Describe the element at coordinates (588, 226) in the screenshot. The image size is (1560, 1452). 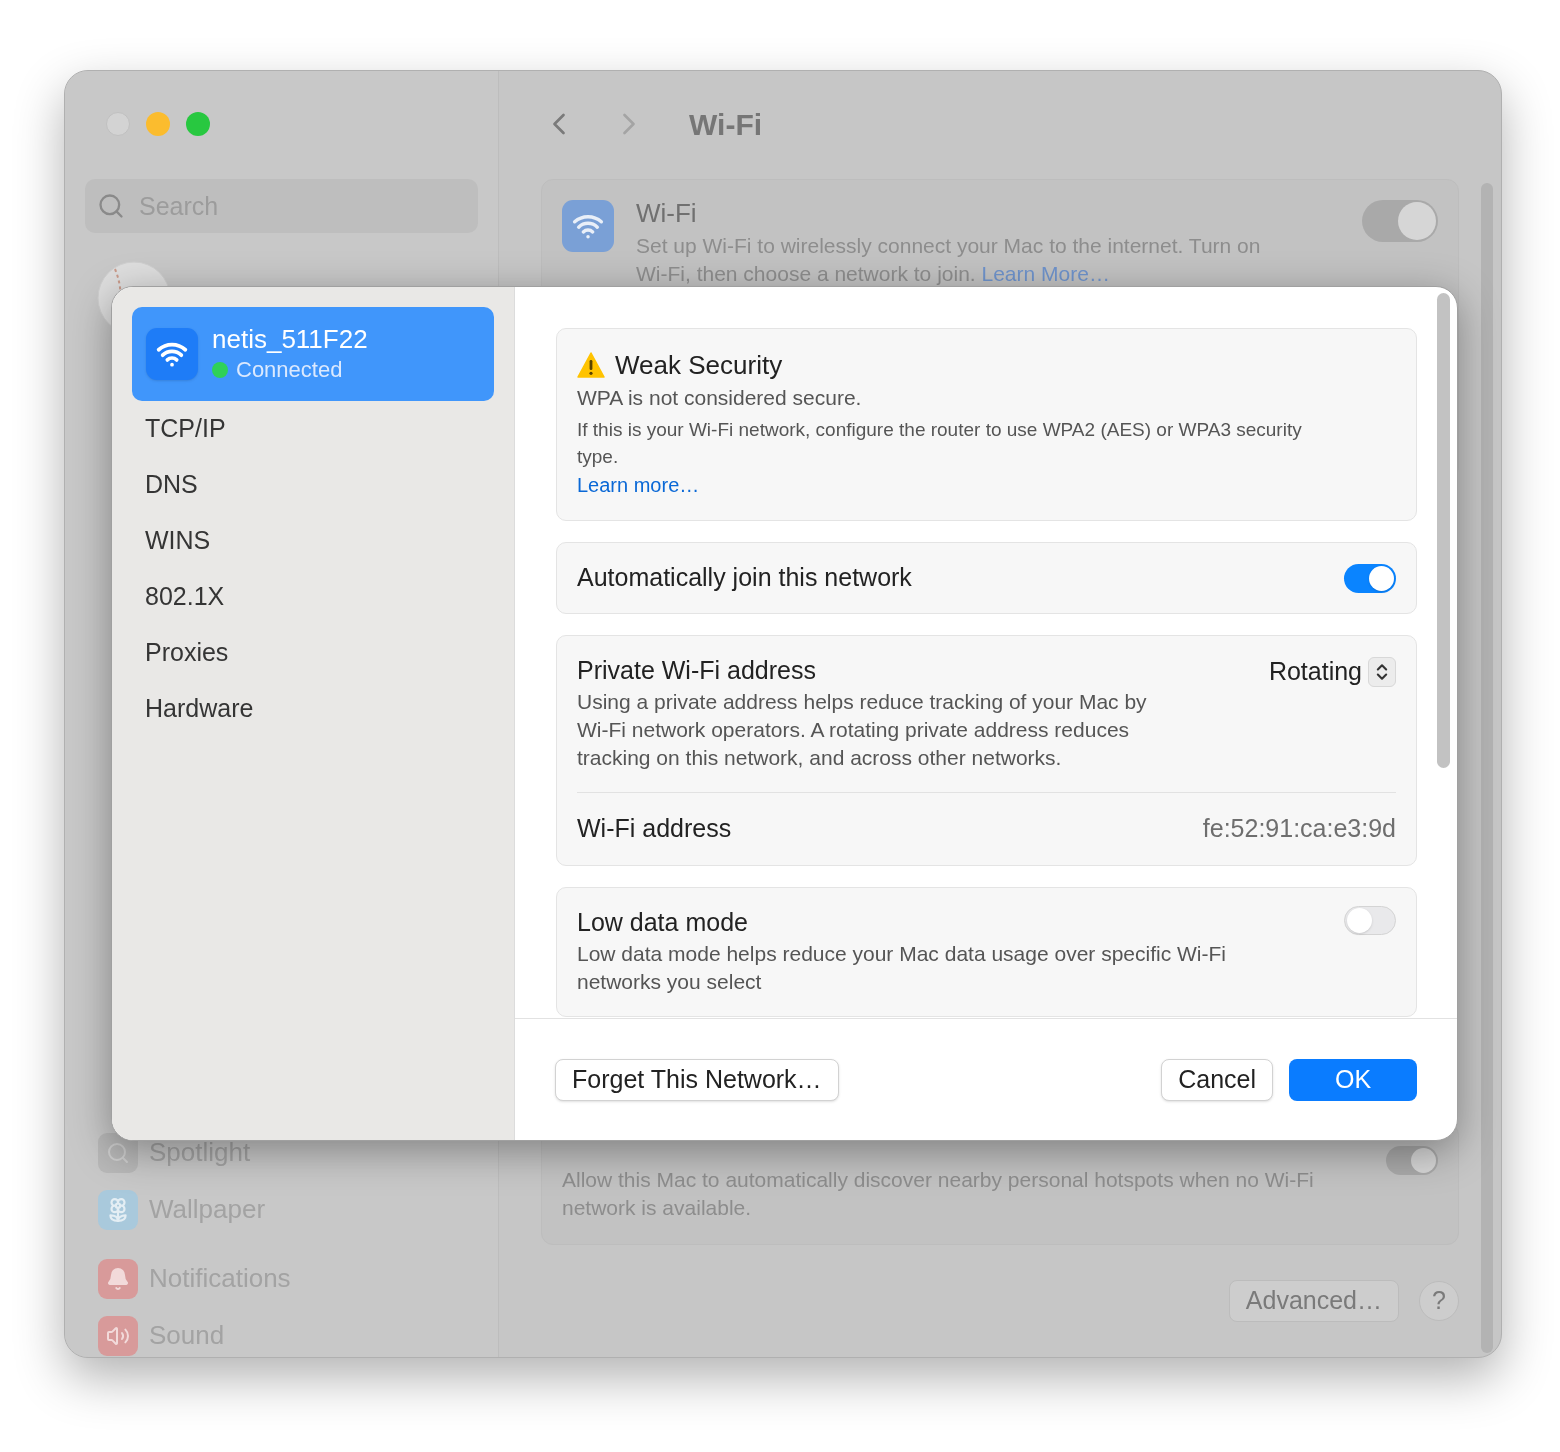
I see `wifi-app-icon` at that location.